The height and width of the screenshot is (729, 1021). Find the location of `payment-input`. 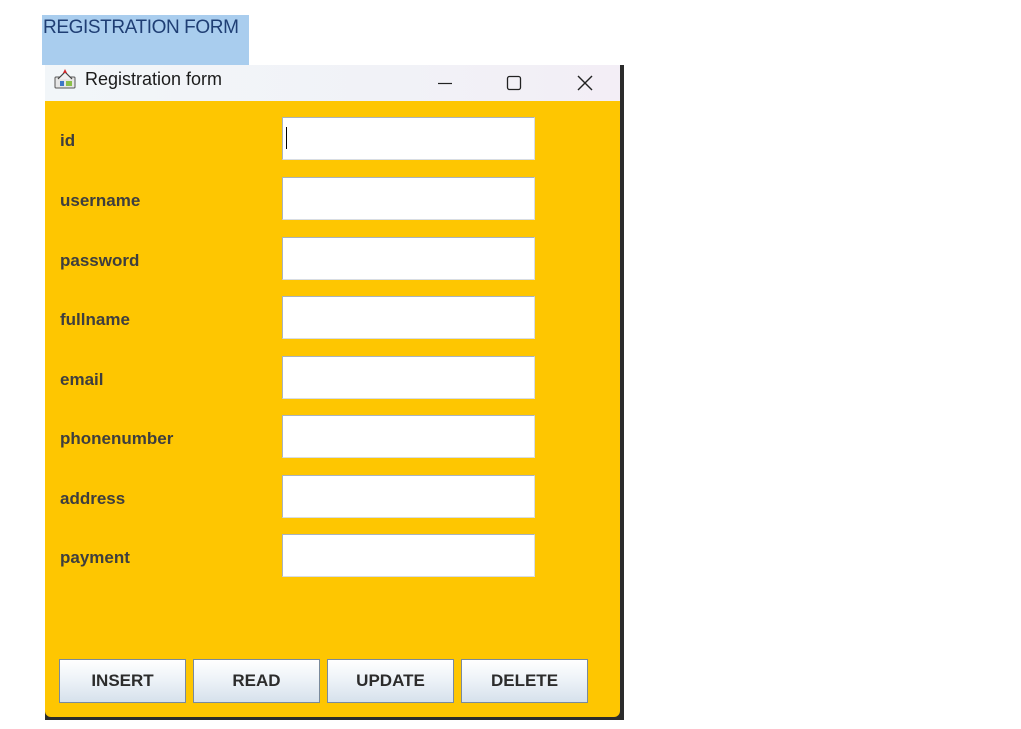

payment-input is located at coordinates (408, 555).